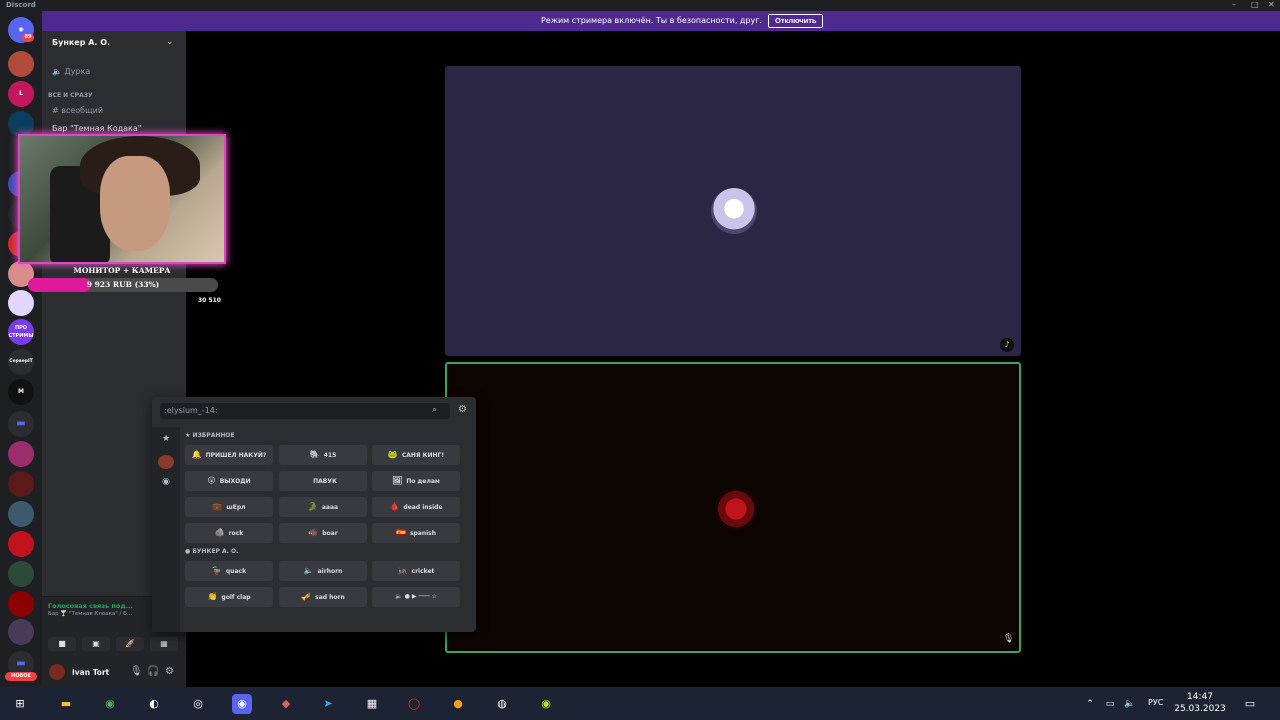  I want to click on overlay-label: МОНИТОР + КАМЕРА, so click(122, 270).